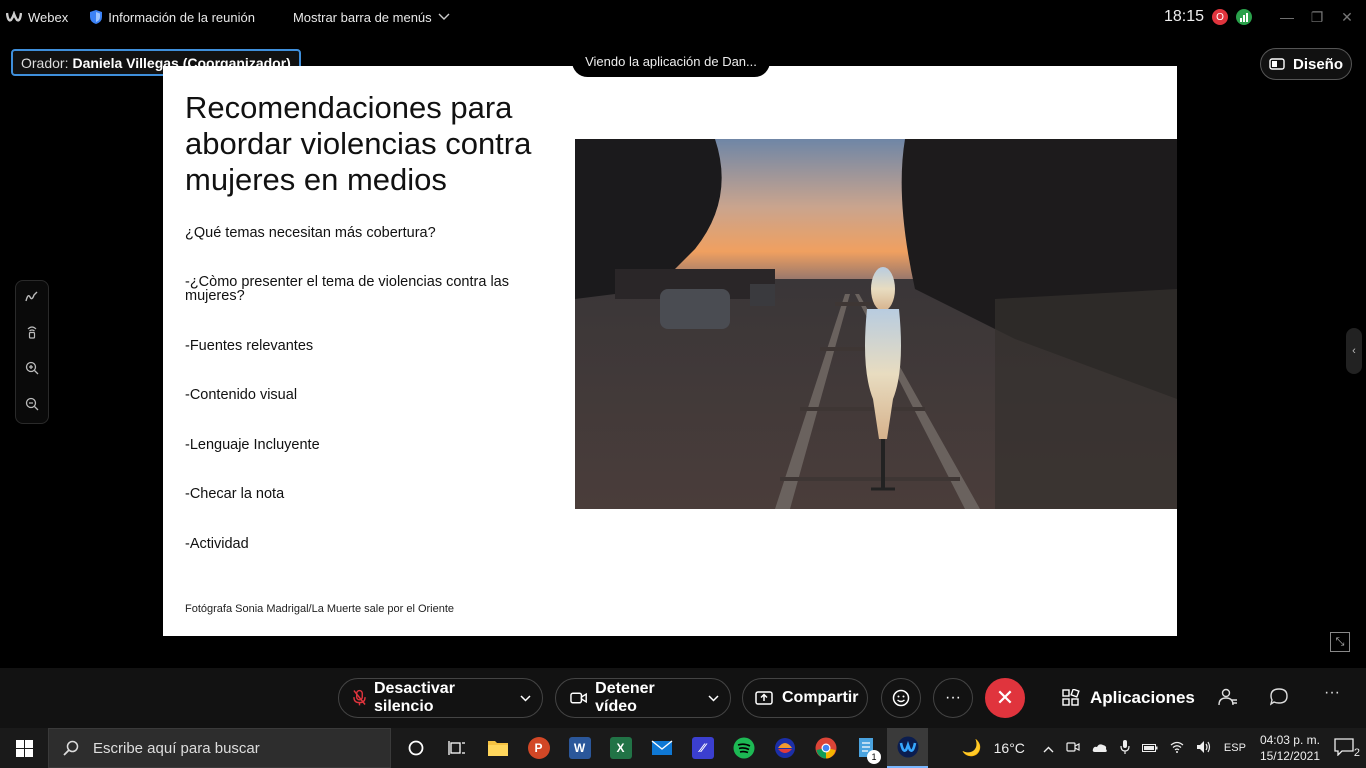 The height and width of the screenshot is (768, 1366). Describe the element at coordinates (241, 395) in the screenshot. I see `slide-bullet: -Contenido visual` at that location.